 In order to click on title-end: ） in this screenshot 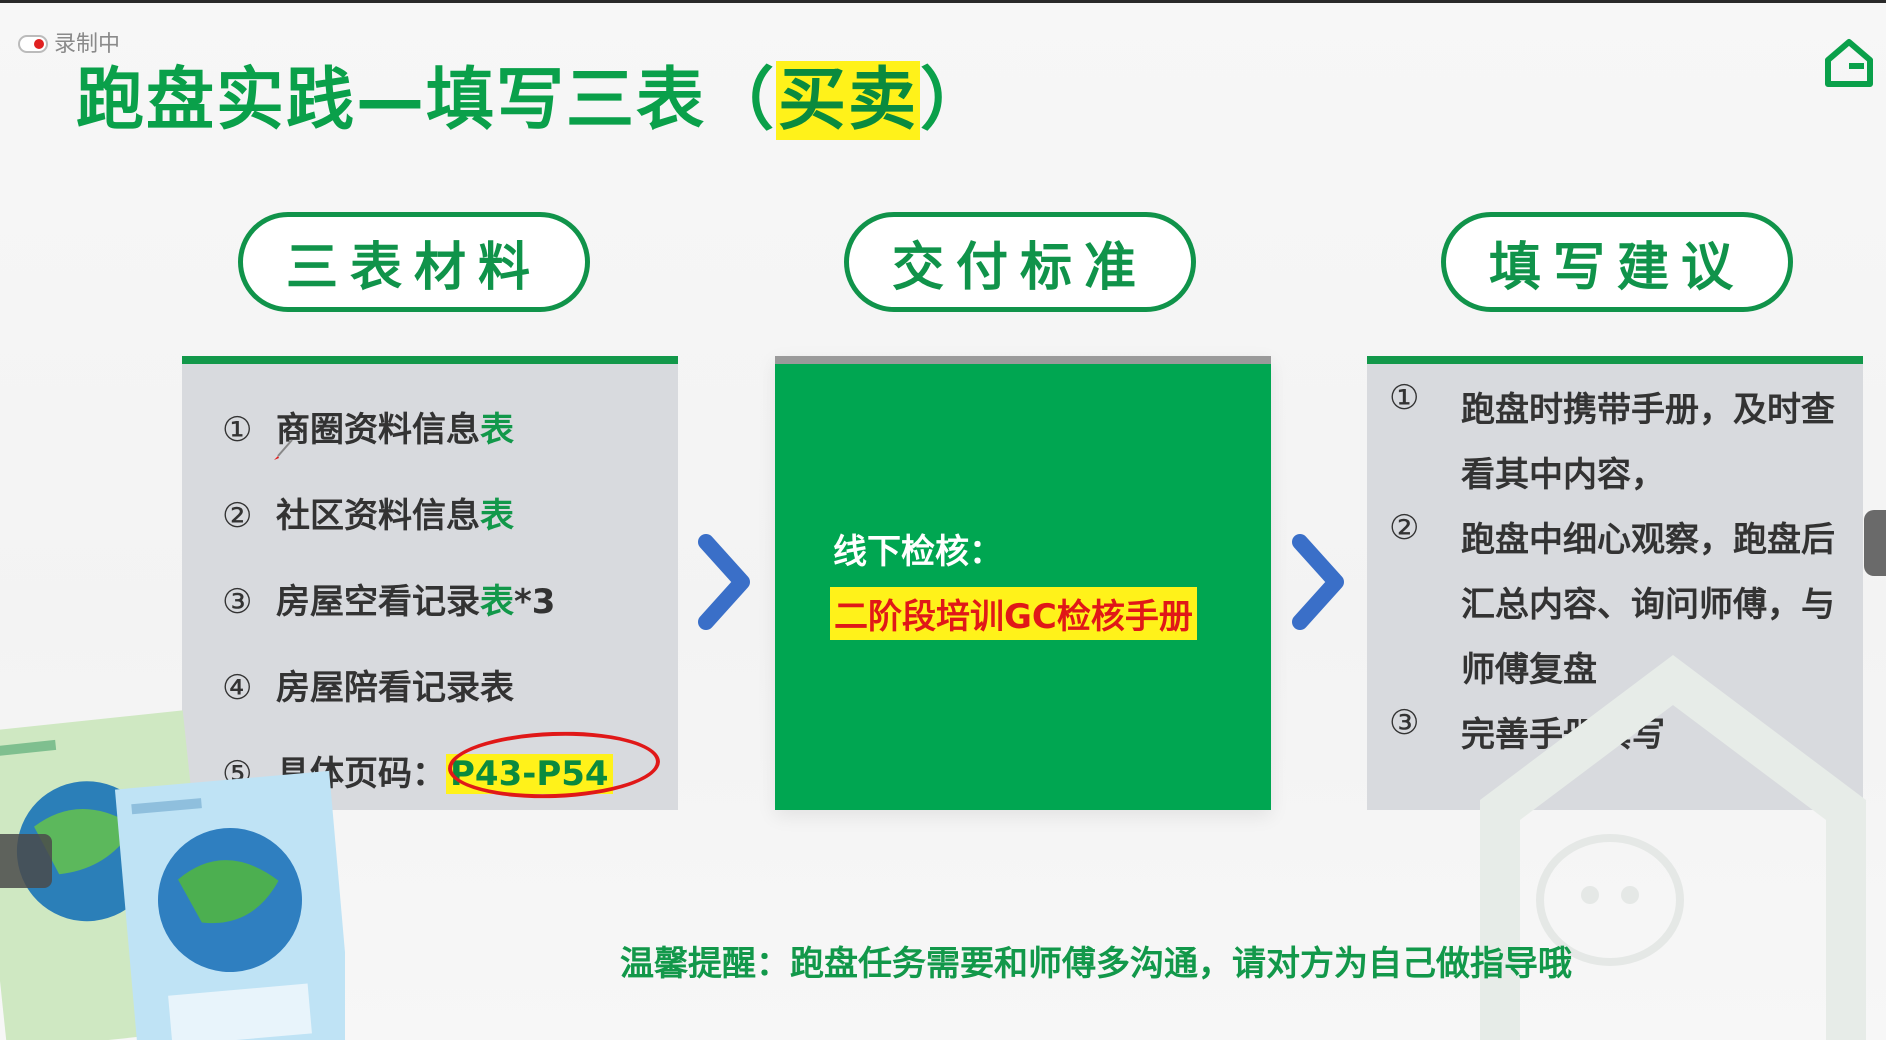, I will do `click(955, 100)`.